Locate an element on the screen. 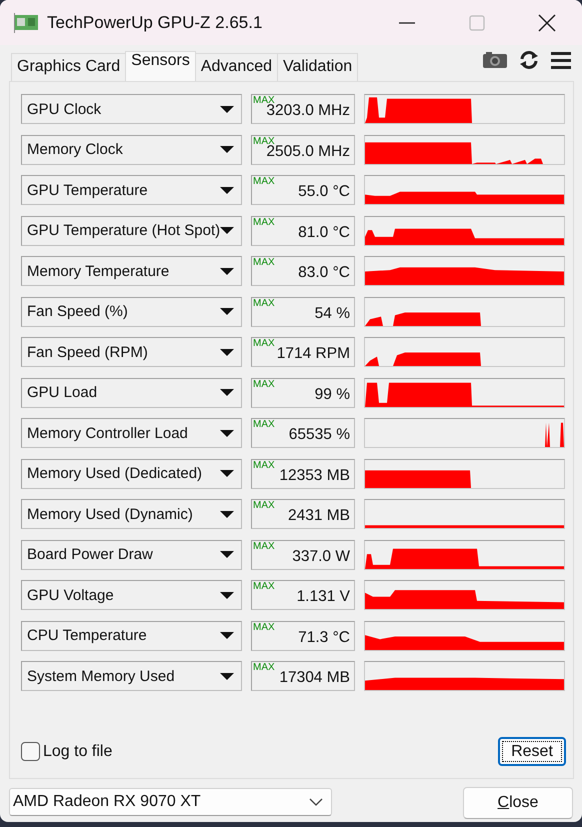  sensor-dropdown: Board Power Draw is located at coordinates (131, 555).